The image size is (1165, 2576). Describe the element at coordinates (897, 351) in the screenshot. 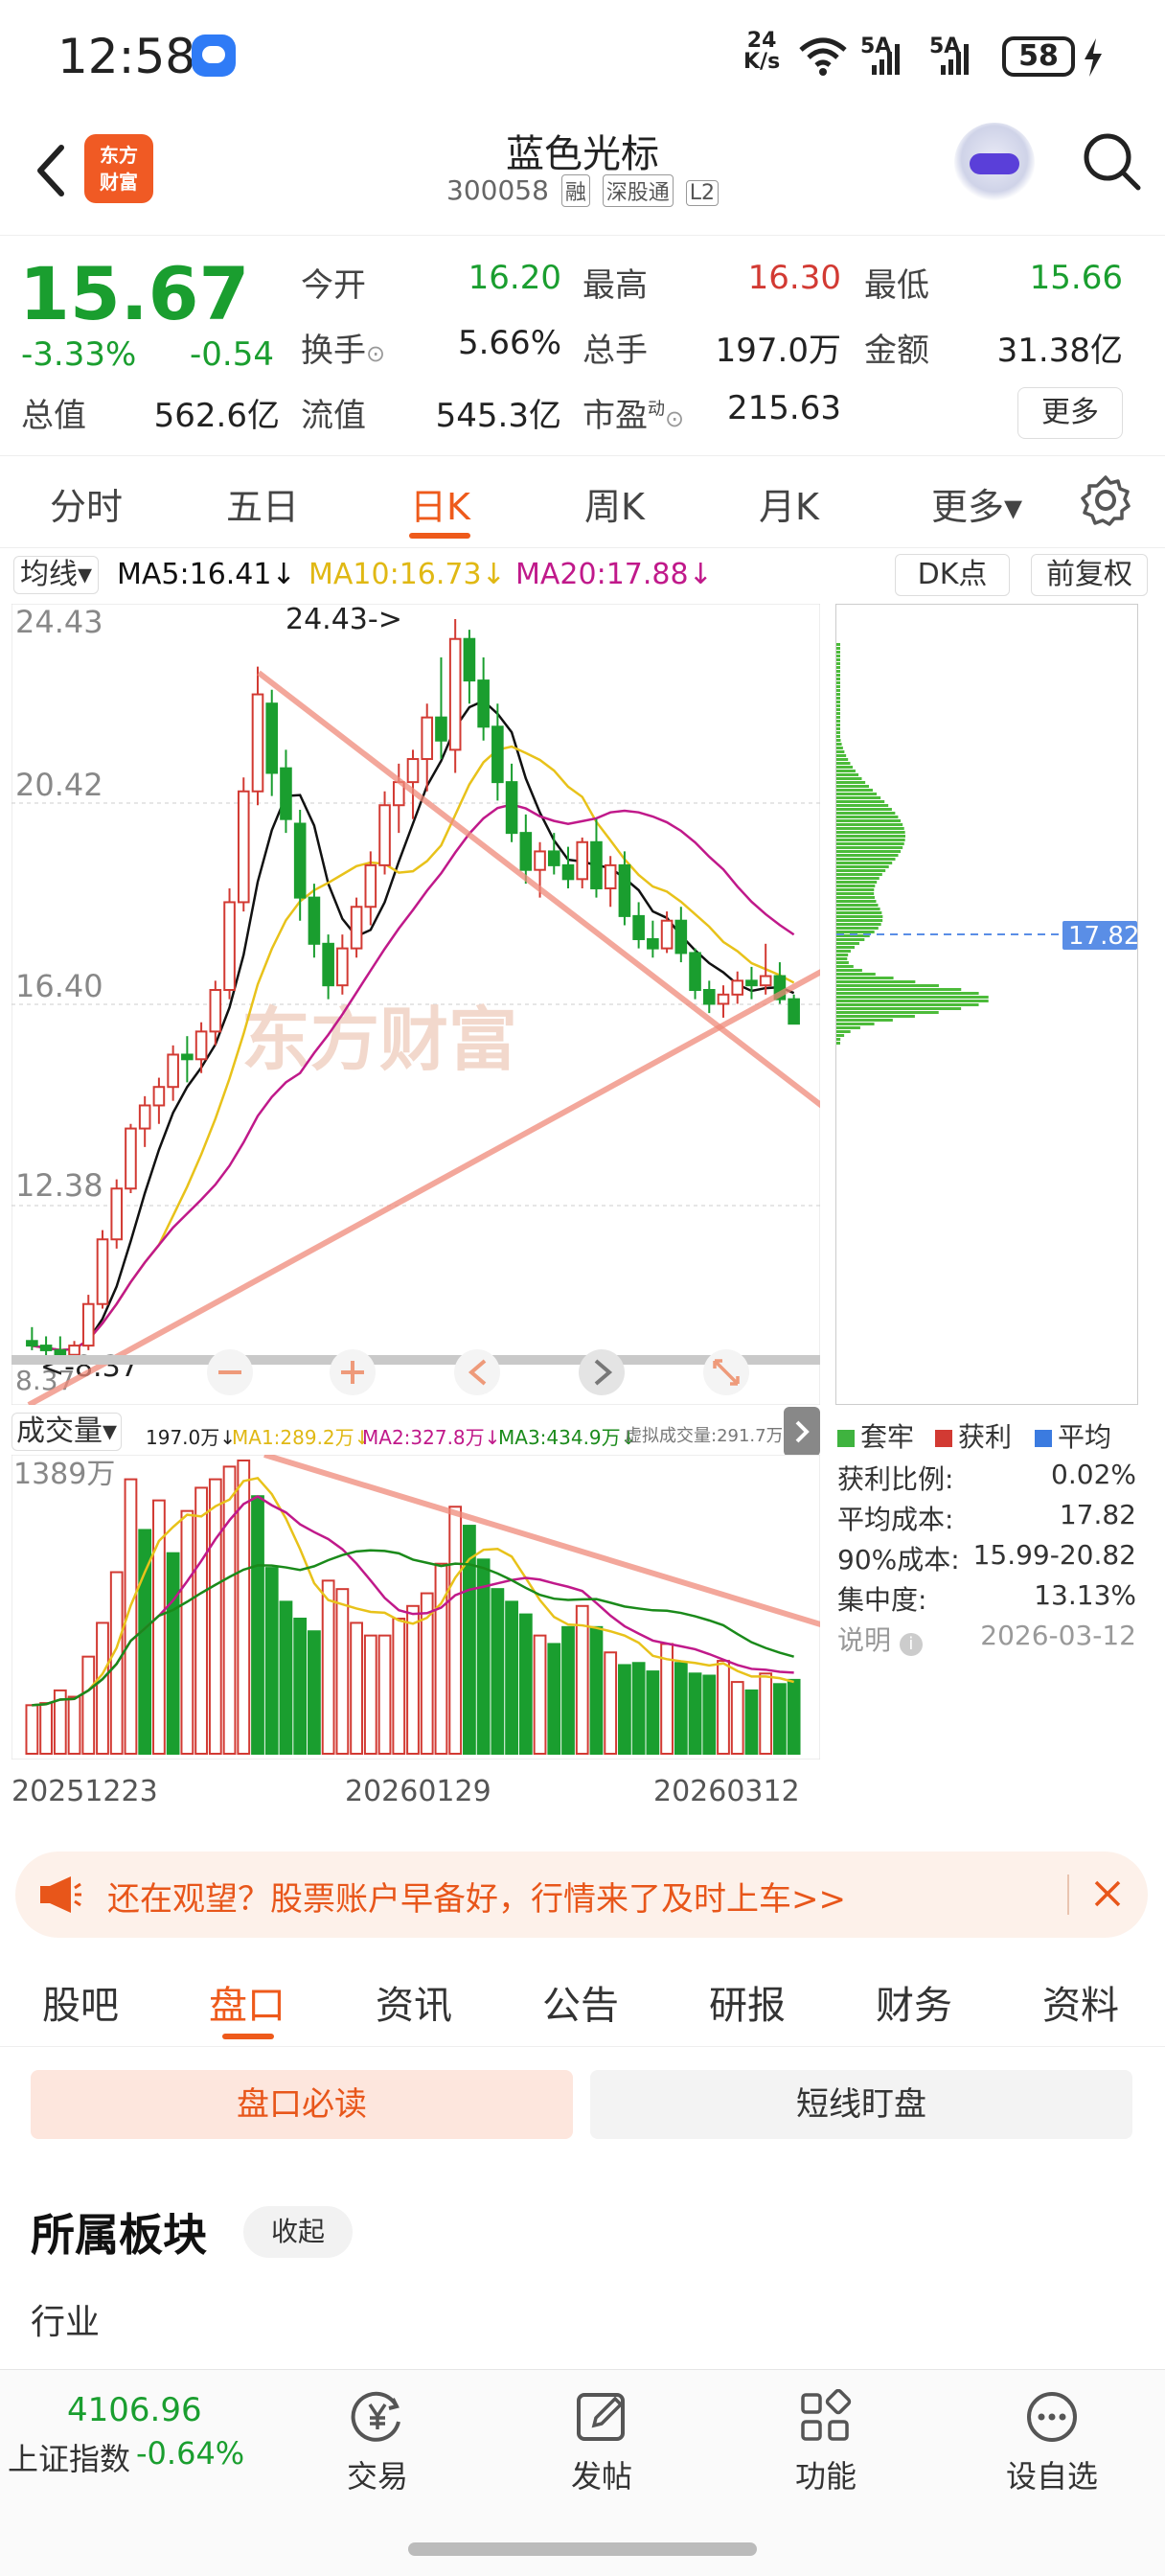

I see `amount-label: 金额` at that location.